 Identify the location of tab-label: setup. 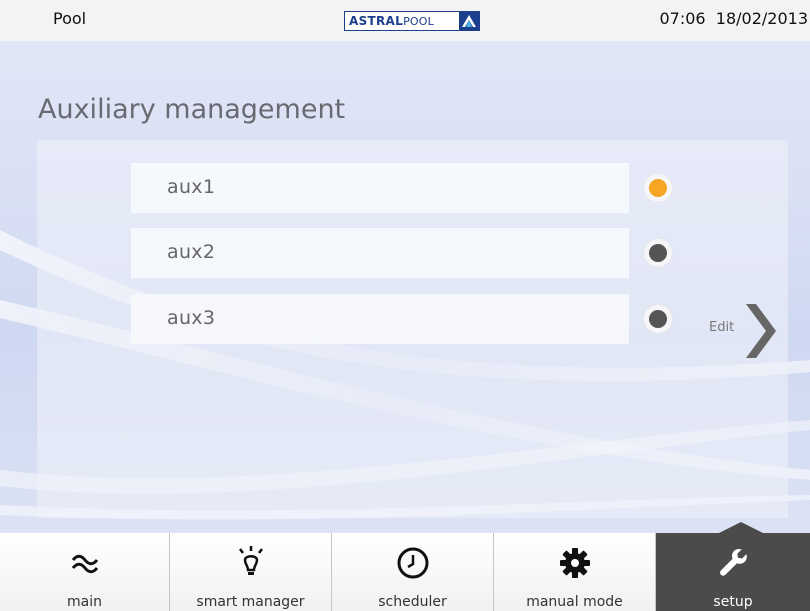
(733, 602).